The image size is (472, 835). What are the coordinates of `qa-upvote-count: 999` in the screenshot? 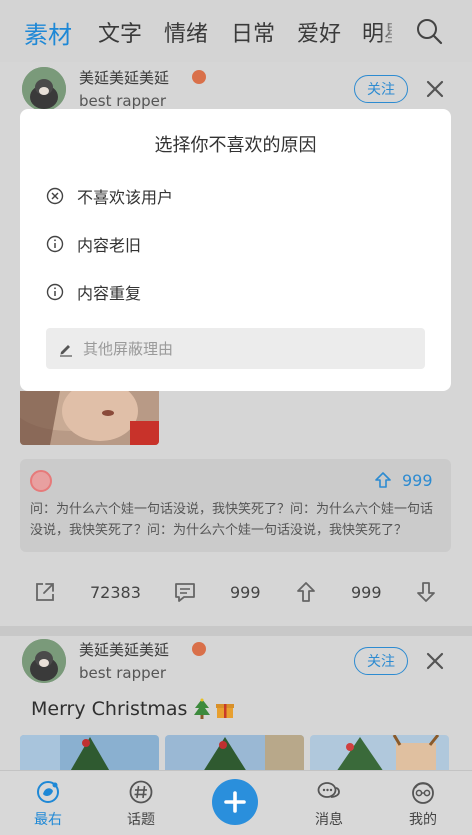 It's located at (417, 480).